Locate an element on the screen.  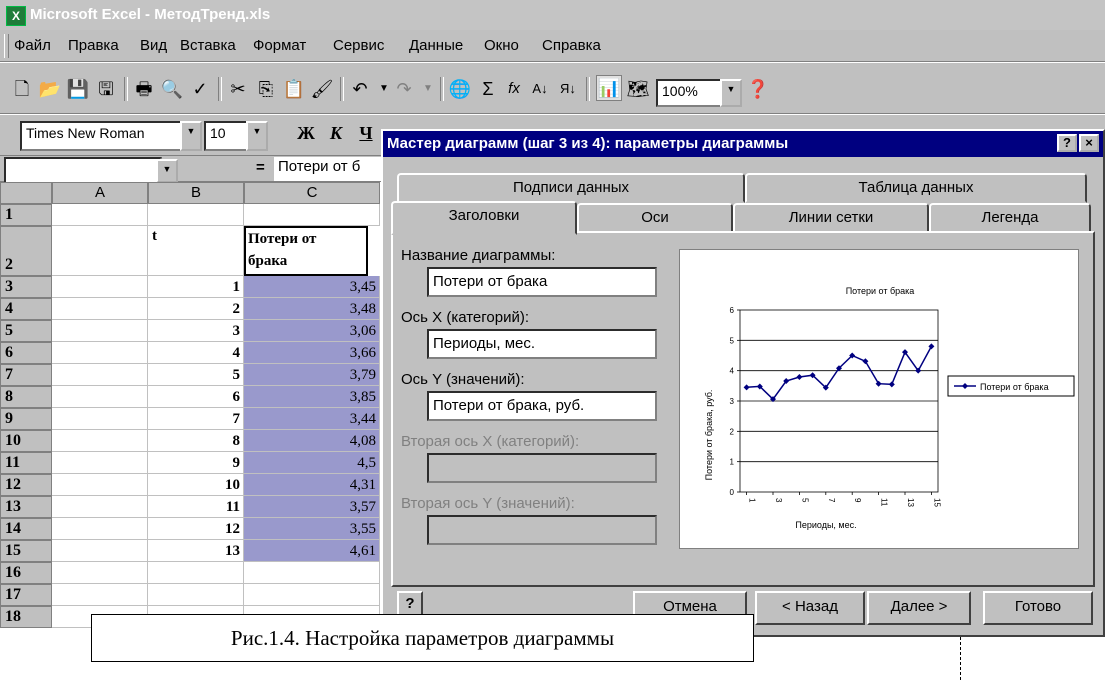
paste-icon: 📋 is located at coordinates (294, 89).